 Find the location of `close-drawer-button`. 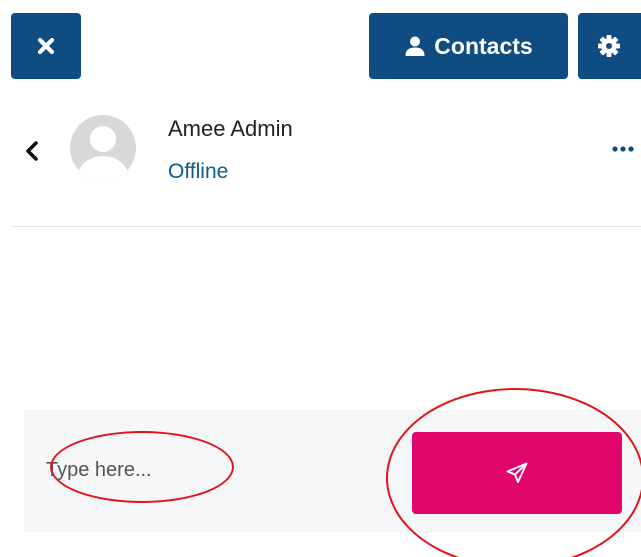

close-drawer-button is located at coordinates (46, 46).